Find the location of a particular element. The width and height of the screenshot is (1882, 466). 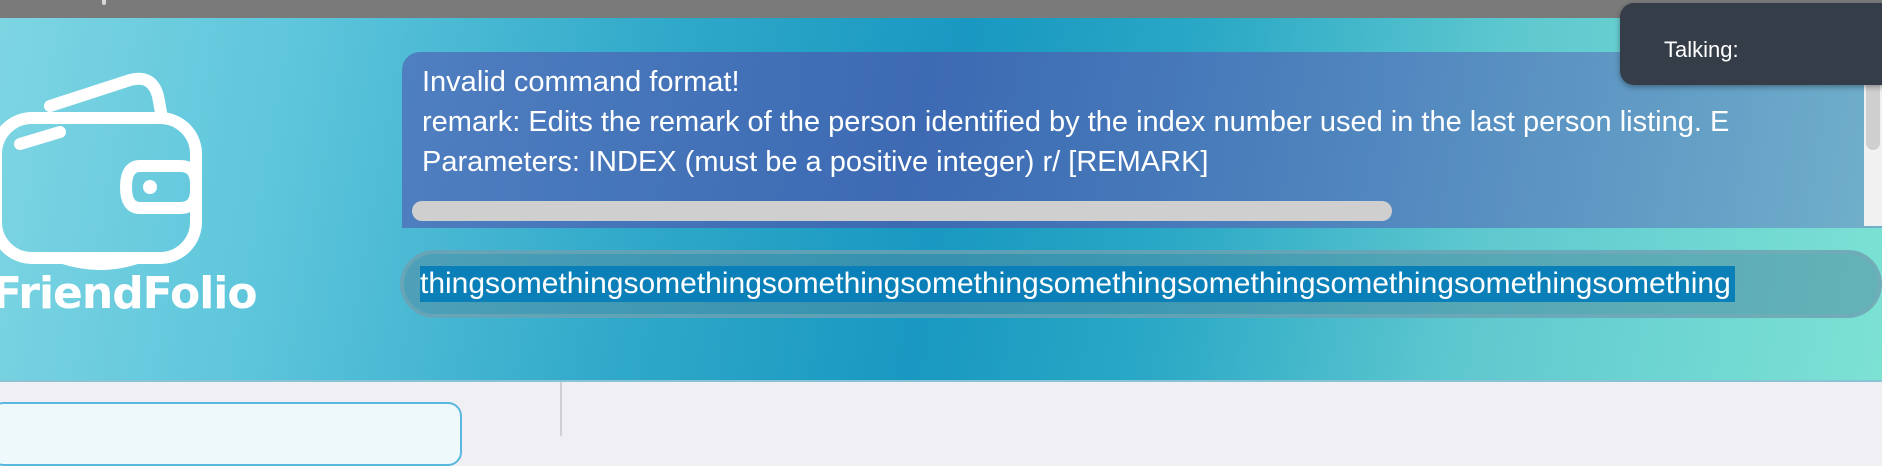

pane-divider is located at coordinates (561, 409).